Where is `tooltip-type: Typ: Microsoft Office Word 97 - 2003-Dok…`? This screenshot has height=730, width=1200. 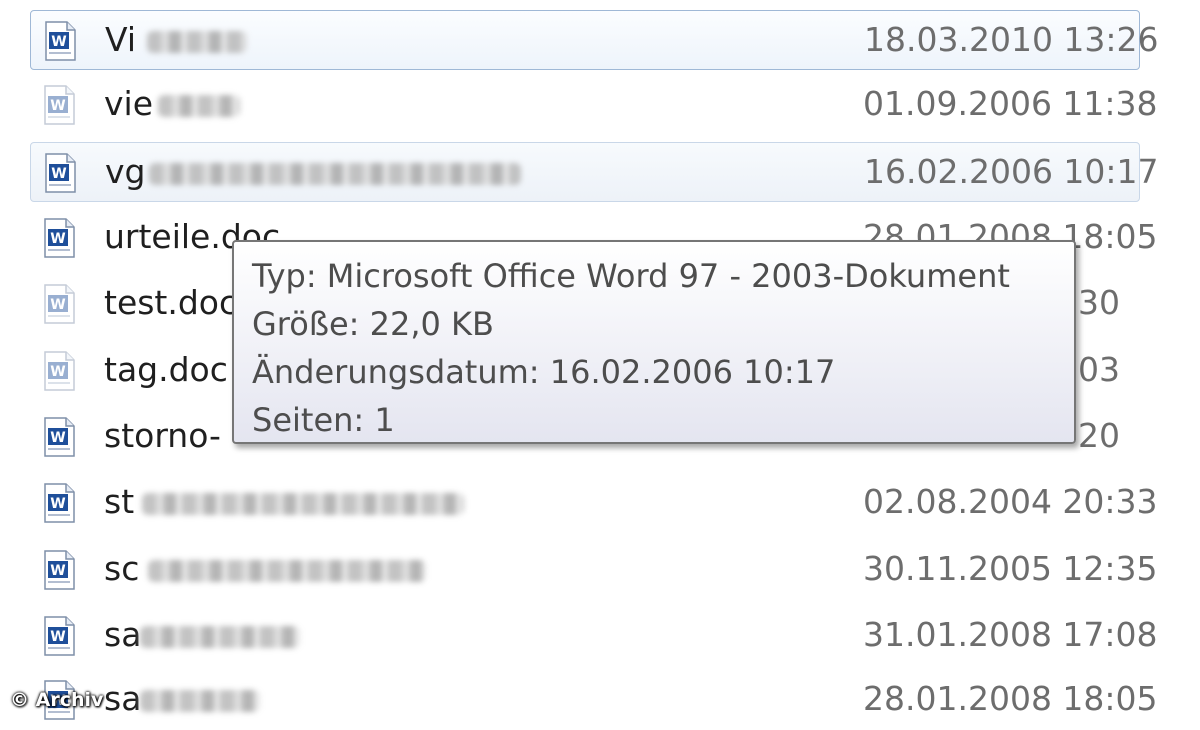 tooltip-type: Typ: Microsoft Office Word 97 - 2003-Dok… is located at coordinates (631, 276).